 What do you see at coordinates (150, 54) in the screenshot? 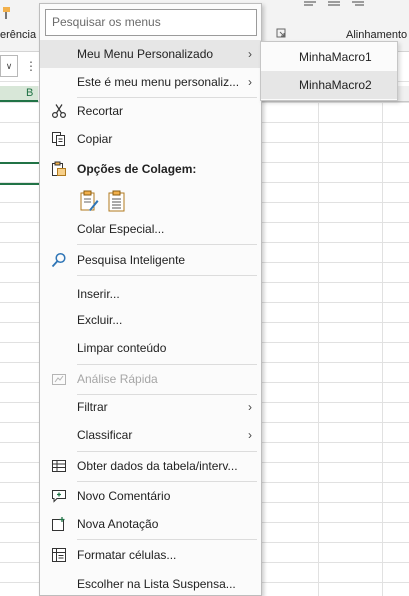
I see `menu-item-custom-menu: Meu Menu Personalizado ›` at bounding box center [150, 54].